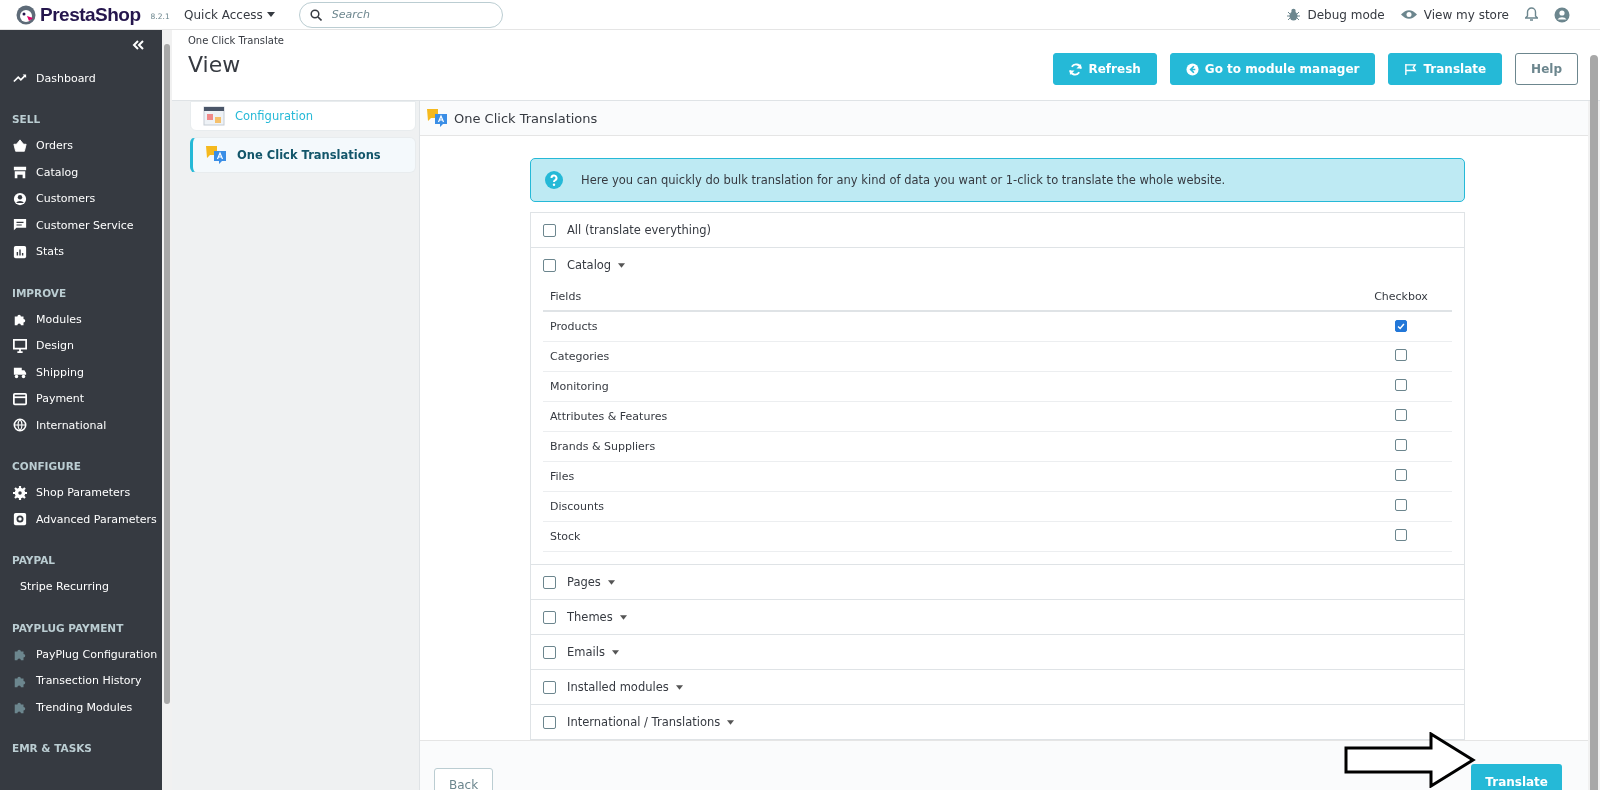 The height and width of the screenshot is (790, 1600). I want to click on back-button: Back, so click(464, 779).